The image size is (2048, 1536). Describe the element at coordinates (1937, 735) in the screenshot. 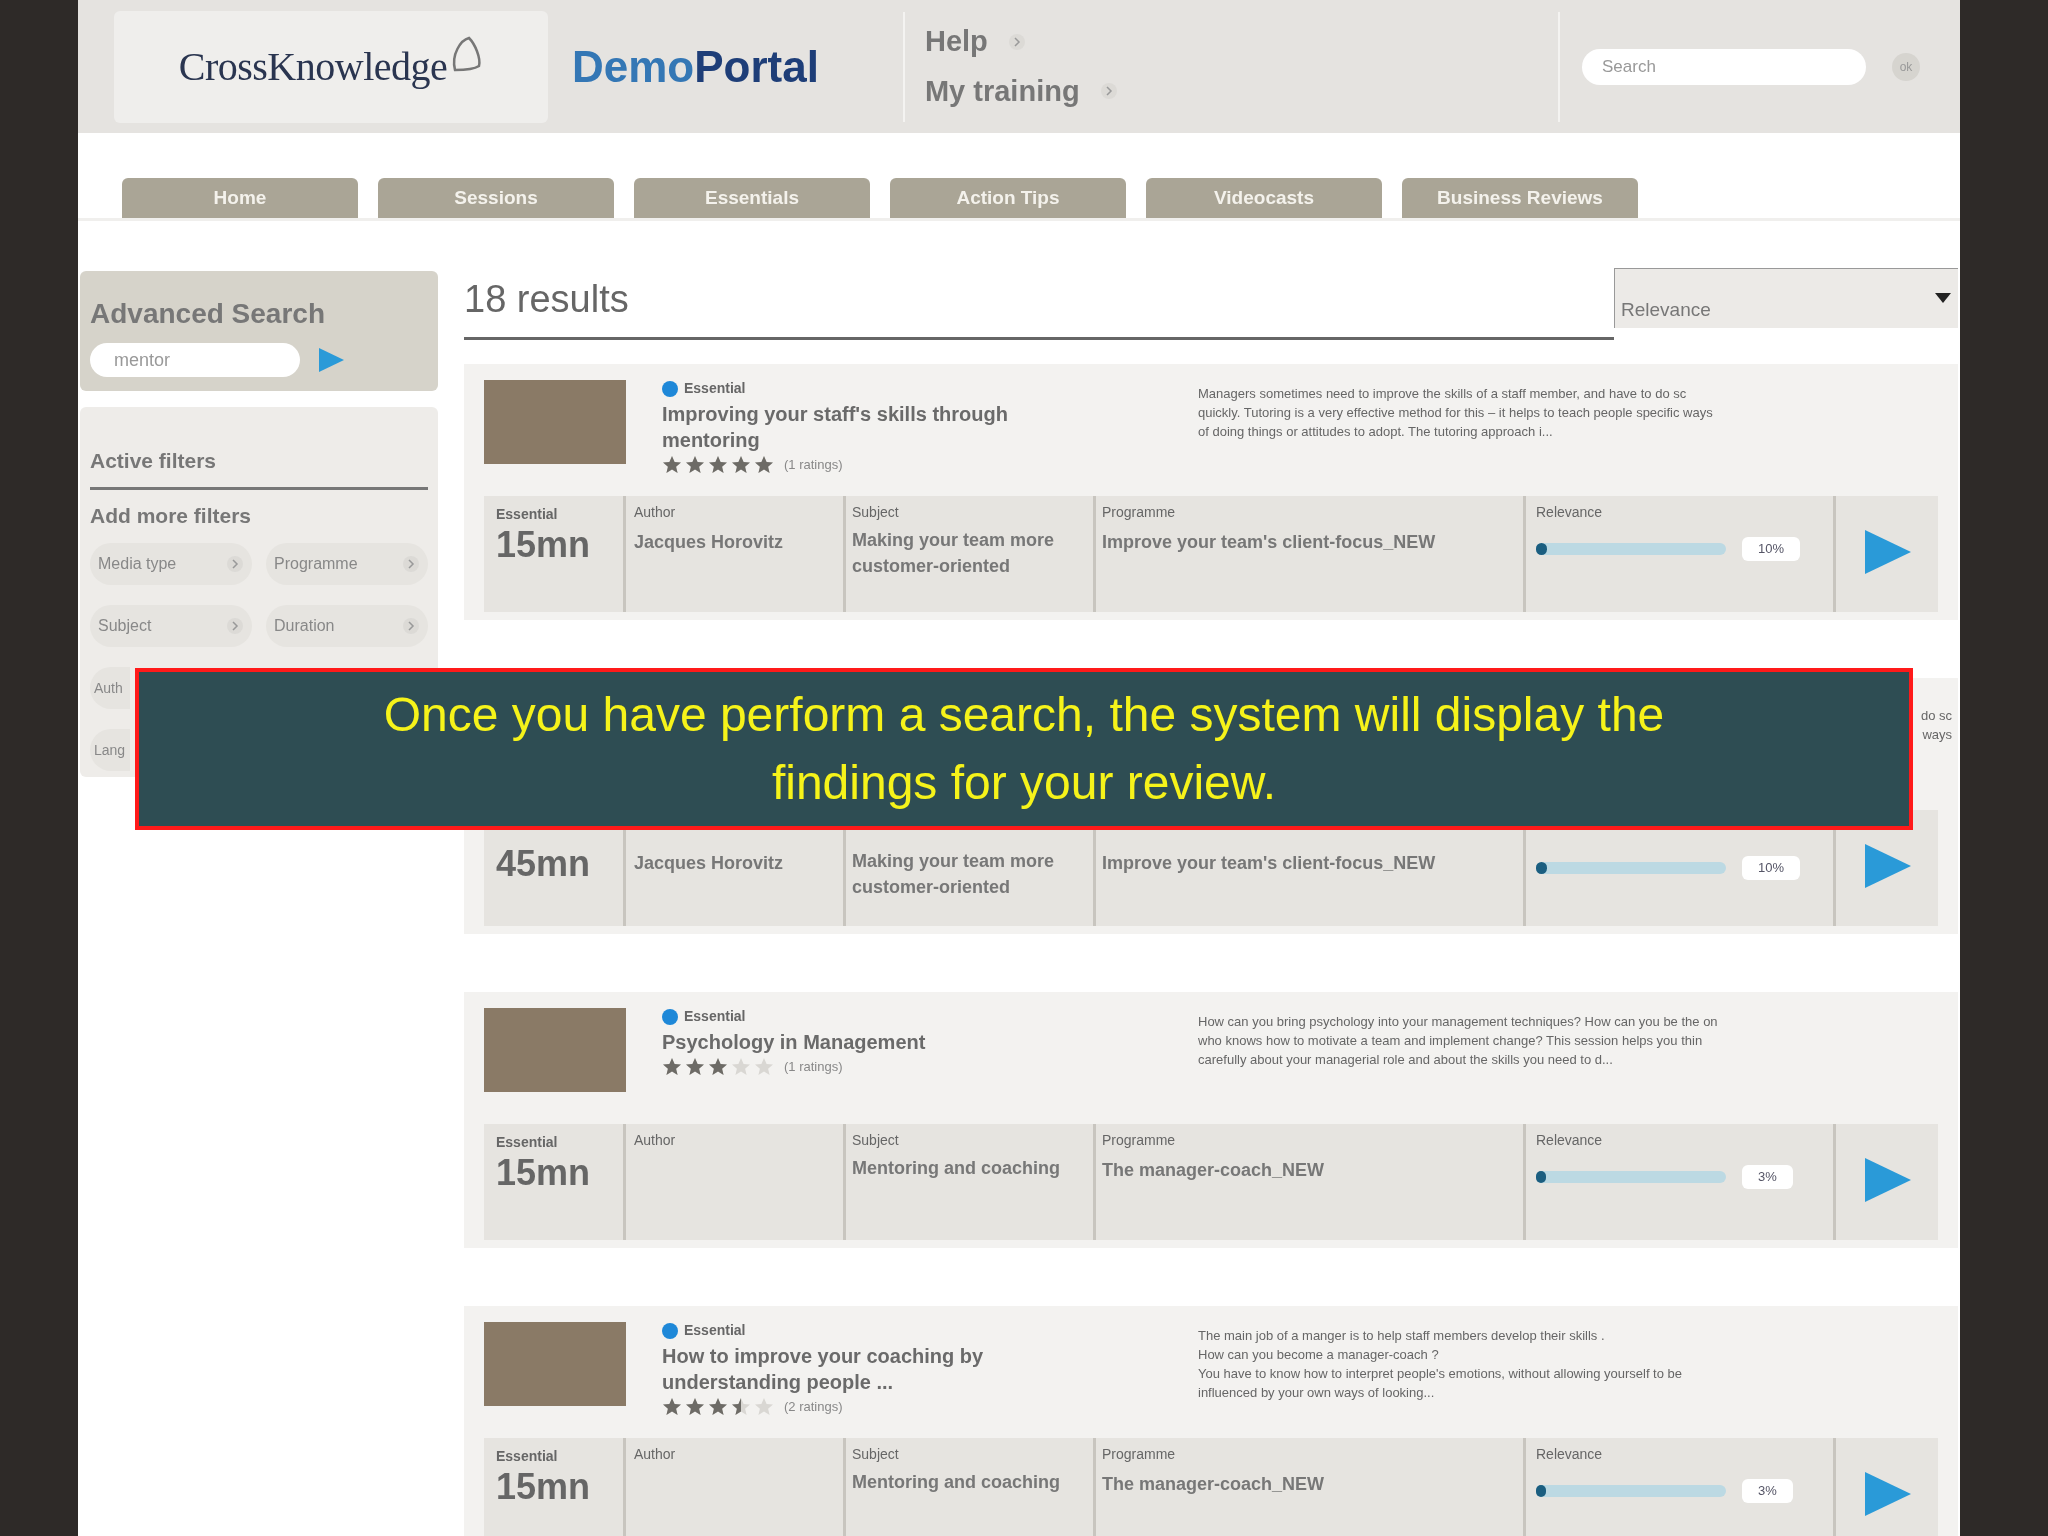

I see `description-line: ways` at that location.